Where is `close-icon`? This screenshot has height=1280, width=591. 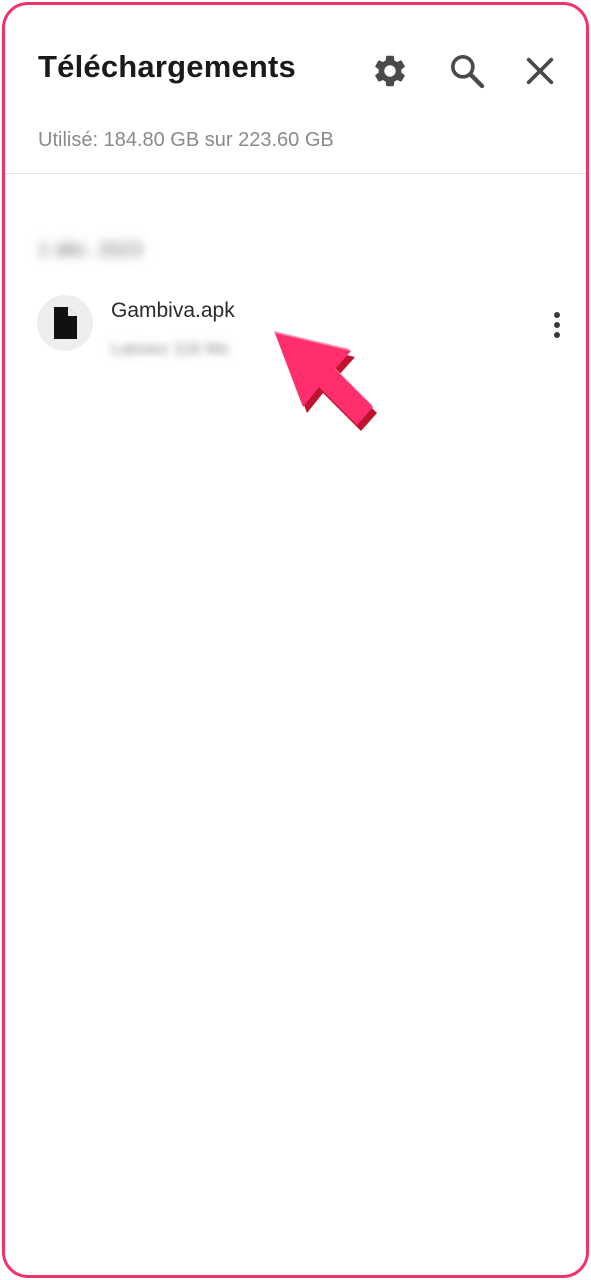
close-icon is located at coordinates (540, 71).